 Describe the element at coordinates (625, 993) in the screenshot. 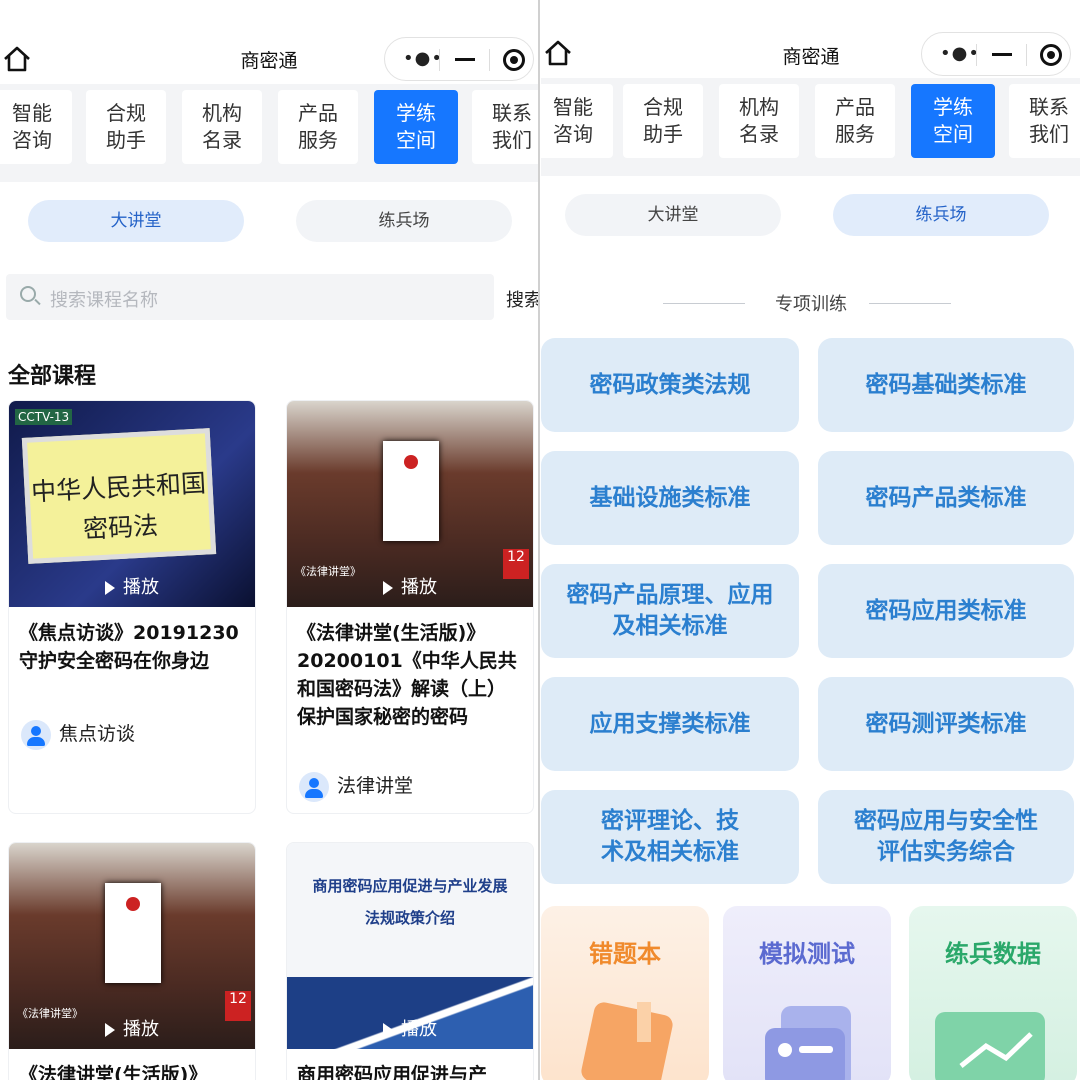

I see `wrong-questions-tile: 错题本` at that location.